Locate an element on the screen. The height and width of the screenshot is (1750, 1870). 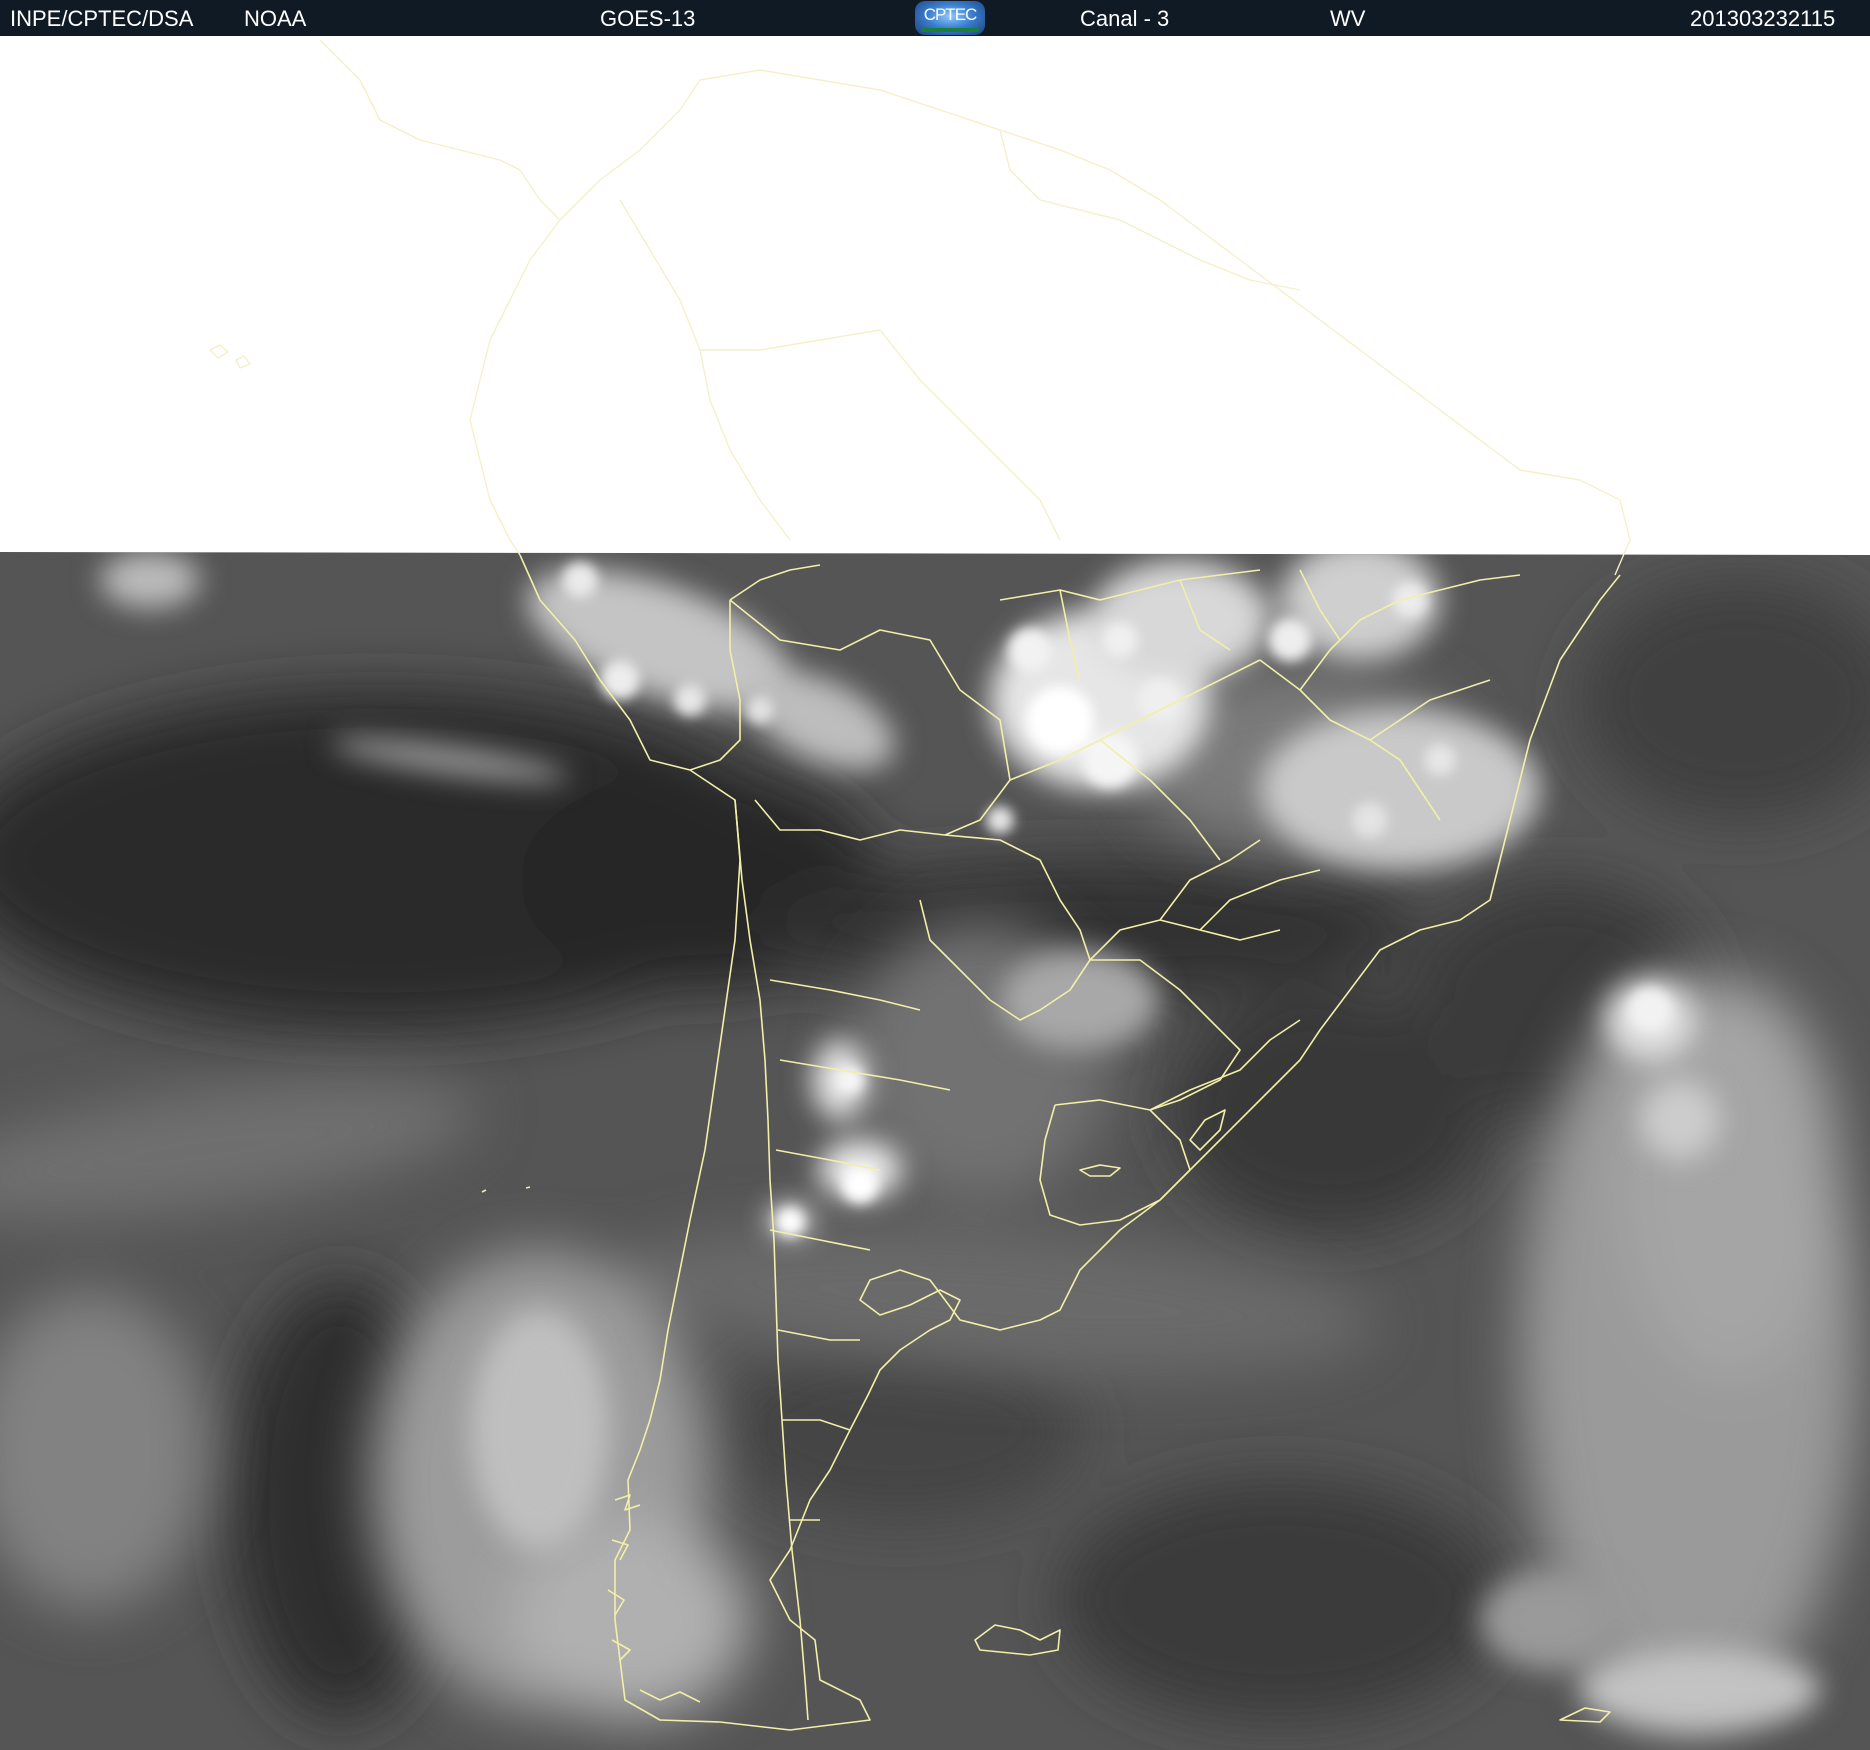
agency-label: NOAA is located at coordinates (275, 18).